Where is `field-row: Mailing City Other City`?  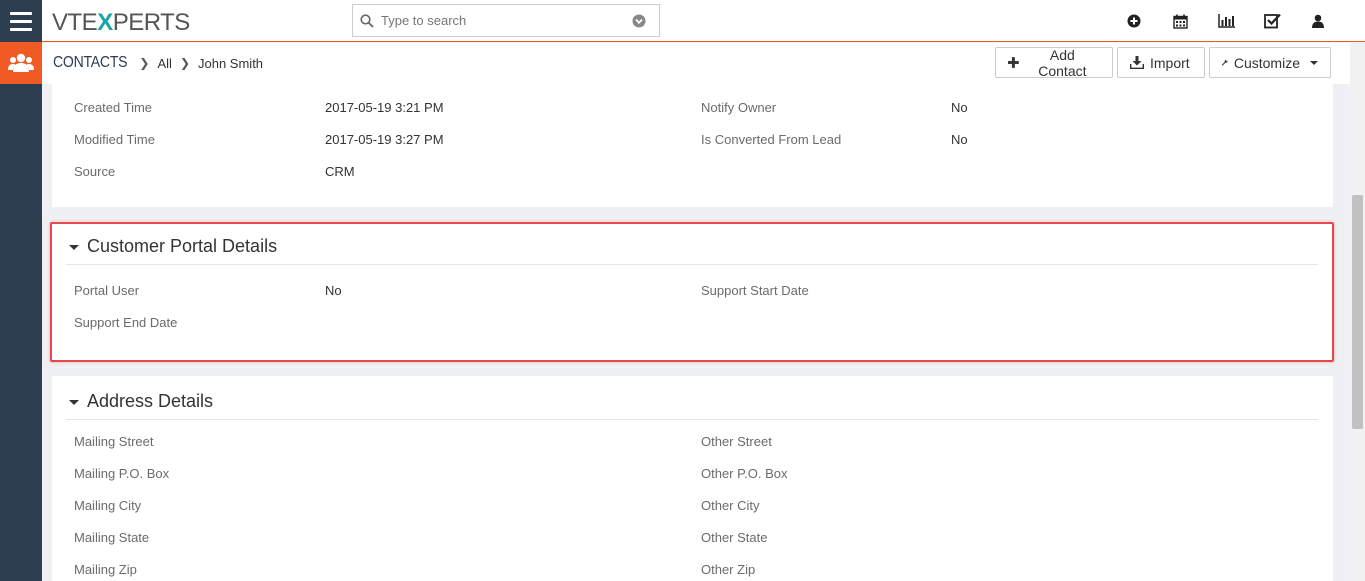
field-row: Mailing City Other City is located at coordinates (692, 514).